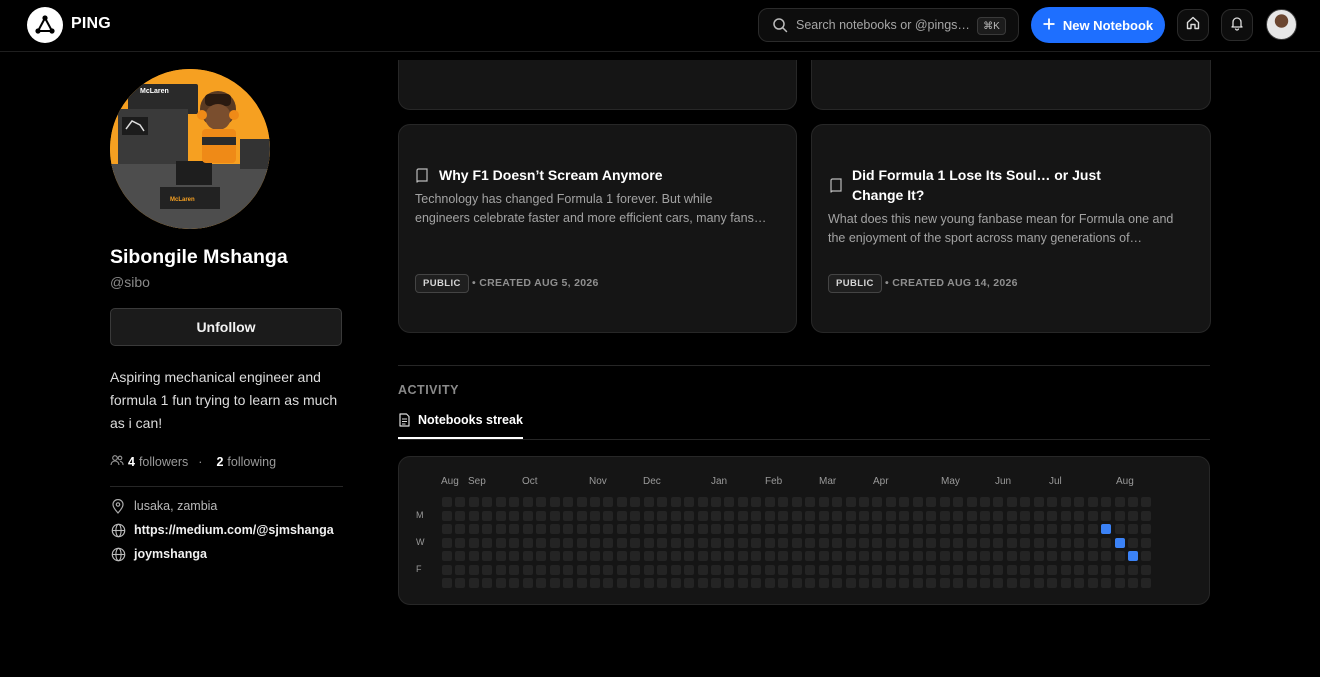 The height and width of the screenshot is (677, 1320). I want to click on day-label: W, so click(420, 542).